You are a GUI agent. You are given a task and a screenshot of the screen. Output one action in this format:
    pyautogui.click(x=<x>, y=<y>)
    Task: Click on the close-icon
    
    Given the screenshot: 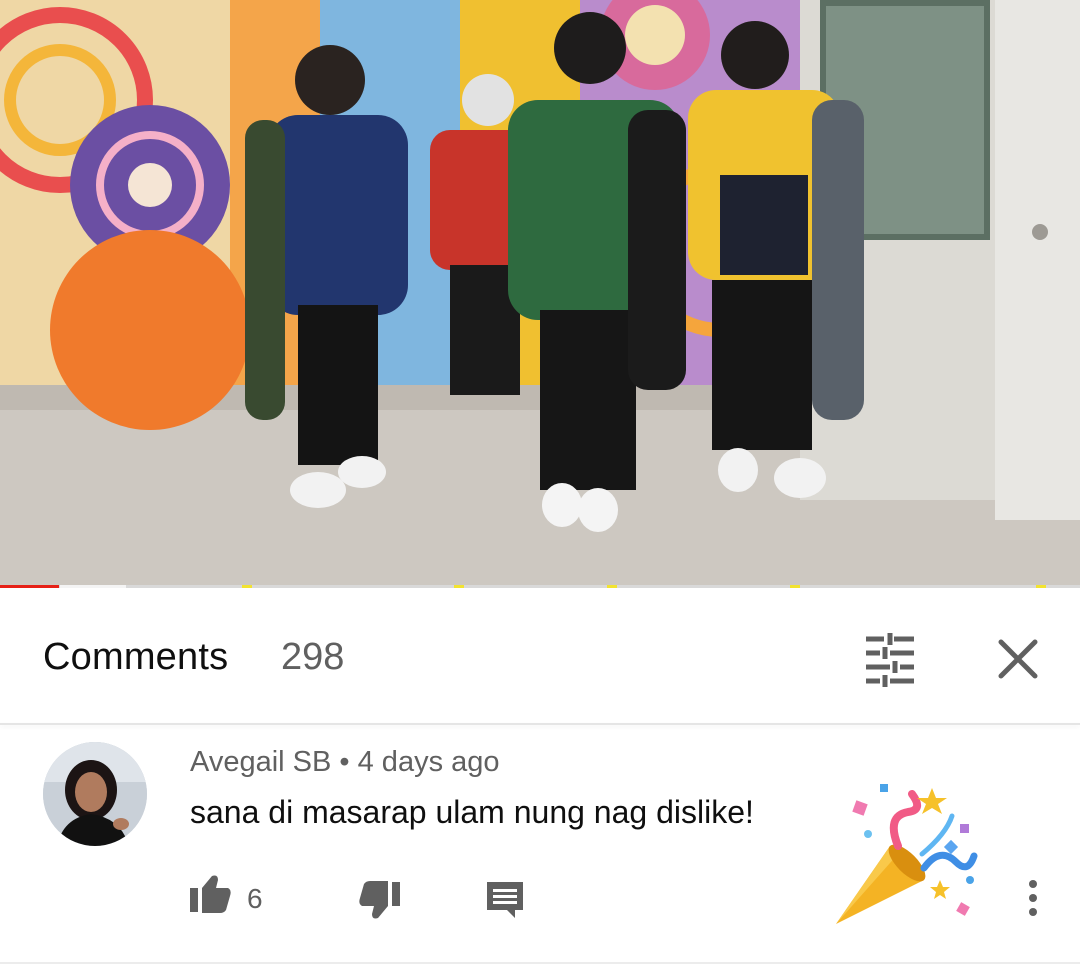 What is the action you would take?
    pyautogui.click(x=1018, y=659)
    